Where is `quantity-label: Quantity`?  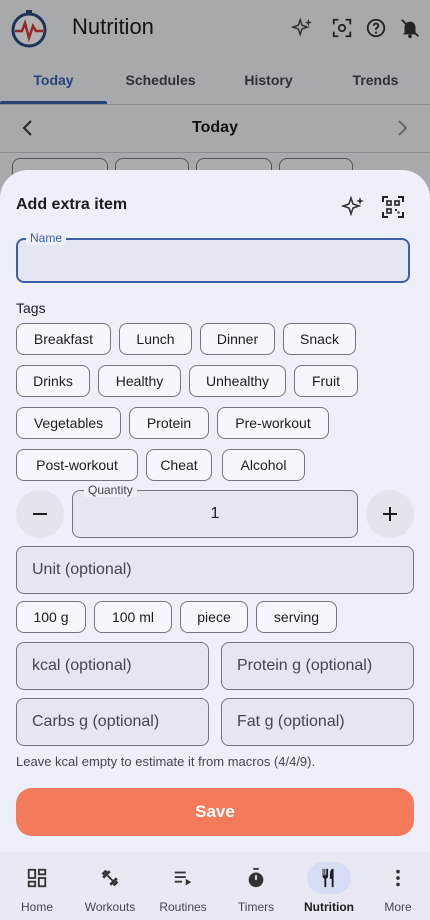 quantity-label: Quantity is located at coordinates (110, 490).